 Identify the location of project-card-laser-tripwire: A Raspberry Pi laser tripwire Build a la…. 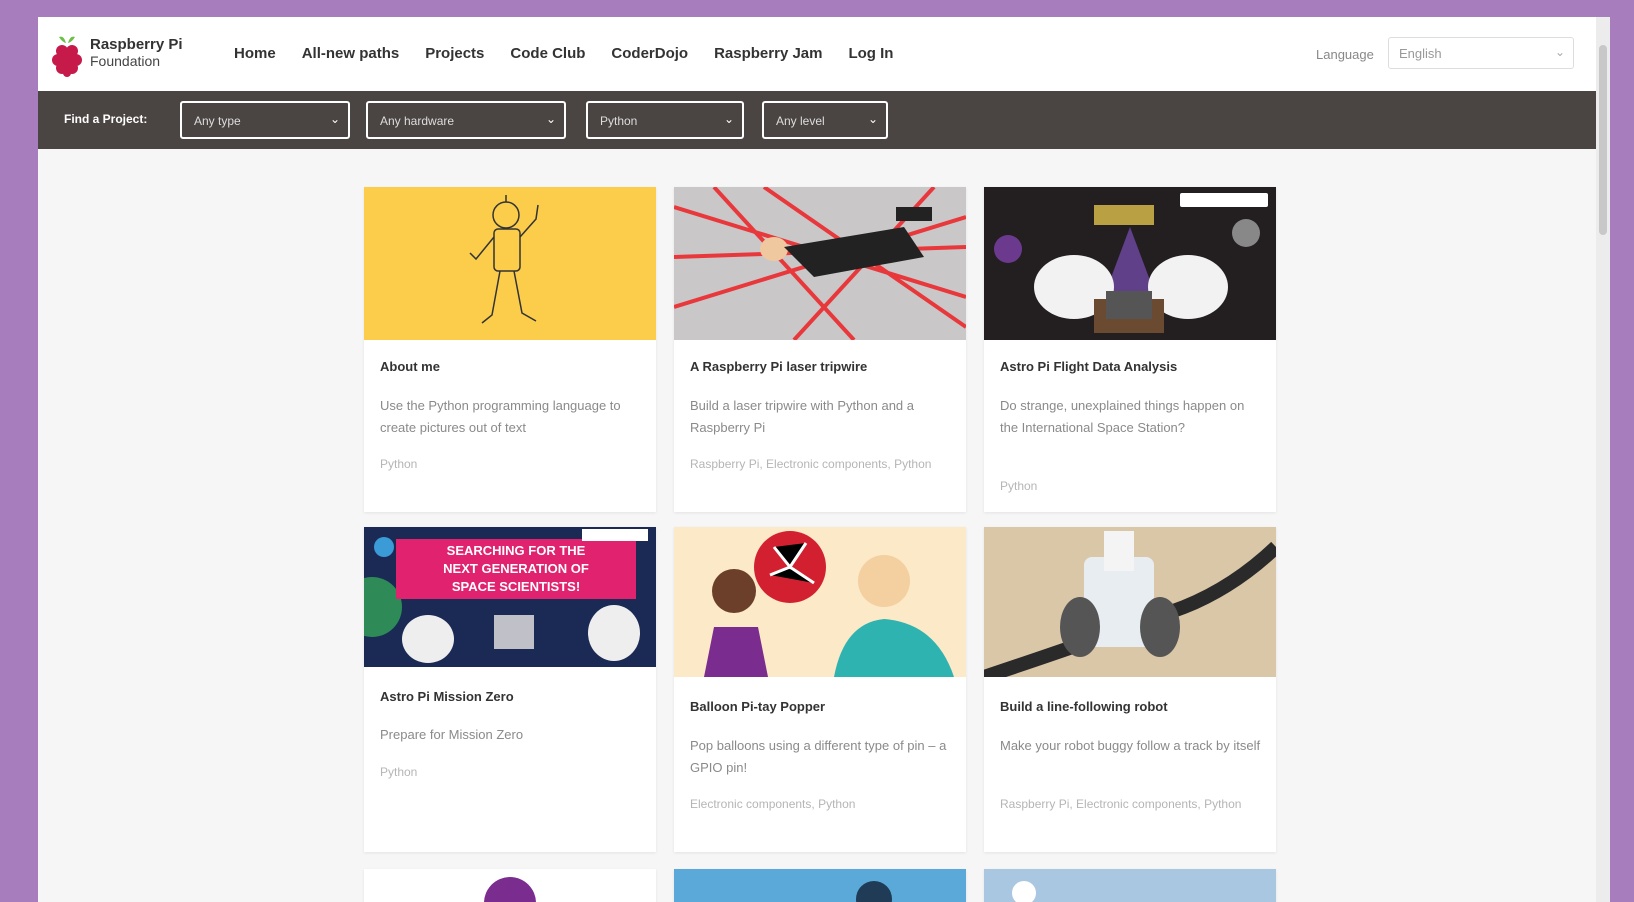
(820, 349).